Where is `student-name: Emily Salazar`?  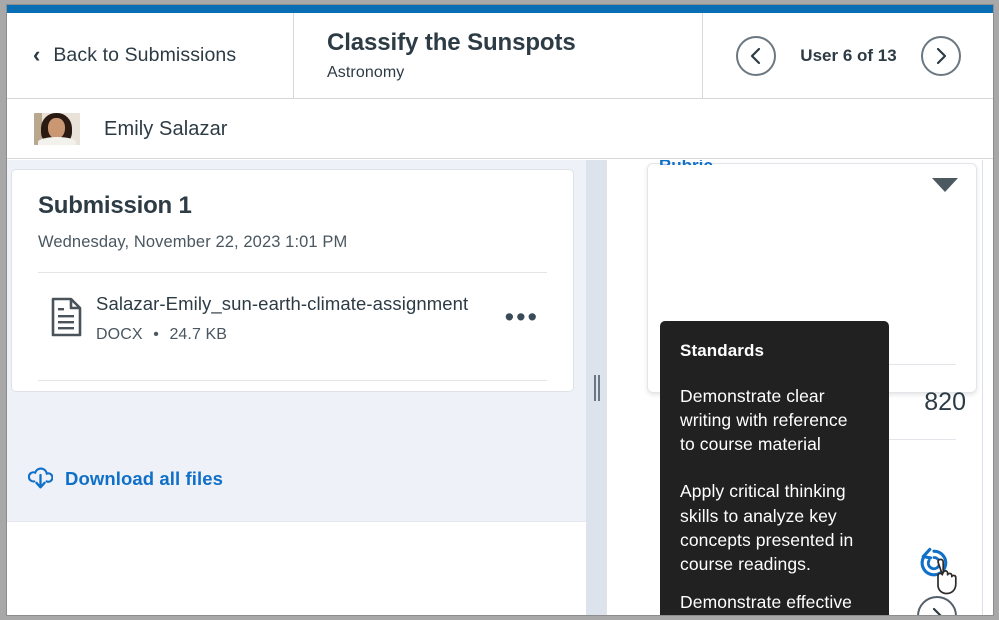 student-name: Emily Salazar is located at coordinates (166, 128).